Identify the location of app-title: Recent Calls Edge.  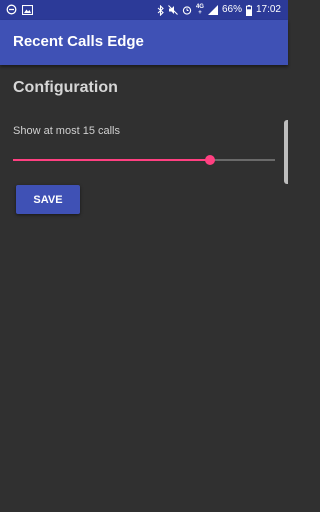
(78, 41).